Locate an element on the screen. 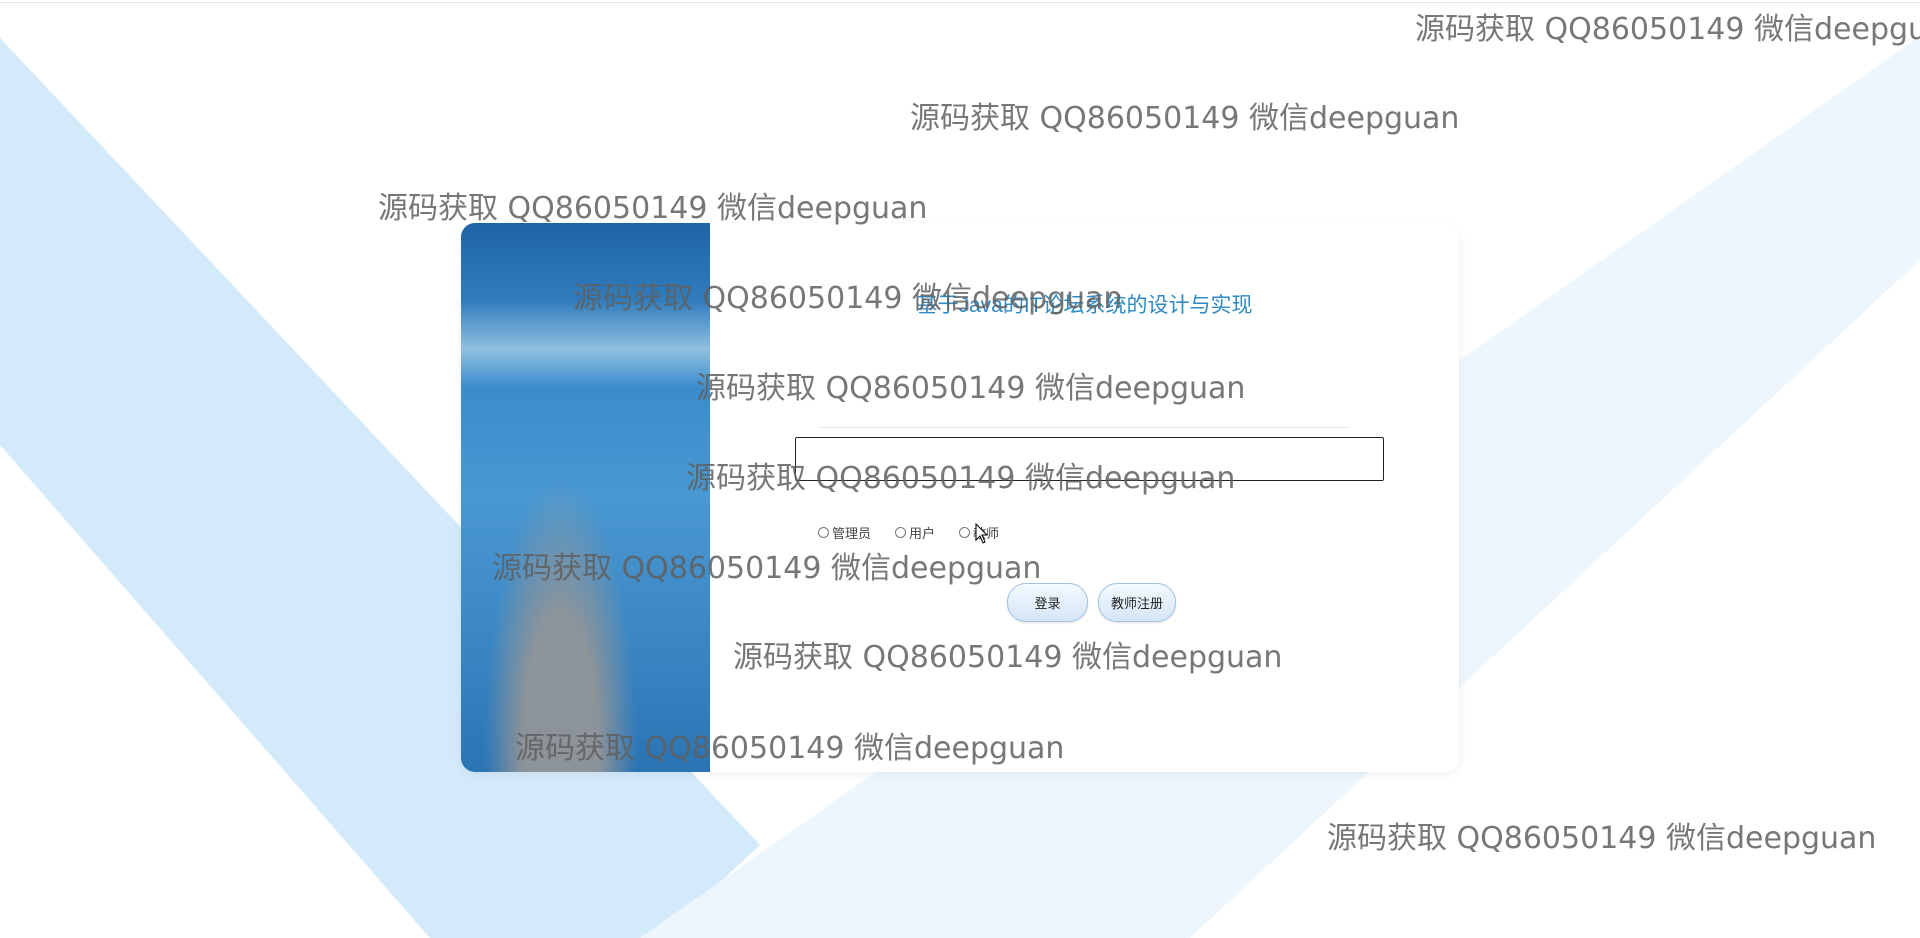 Image resolution: width=1920 pixels, height=938 pixels. role-admin: 管理员 is located at coordinates (844, 532).